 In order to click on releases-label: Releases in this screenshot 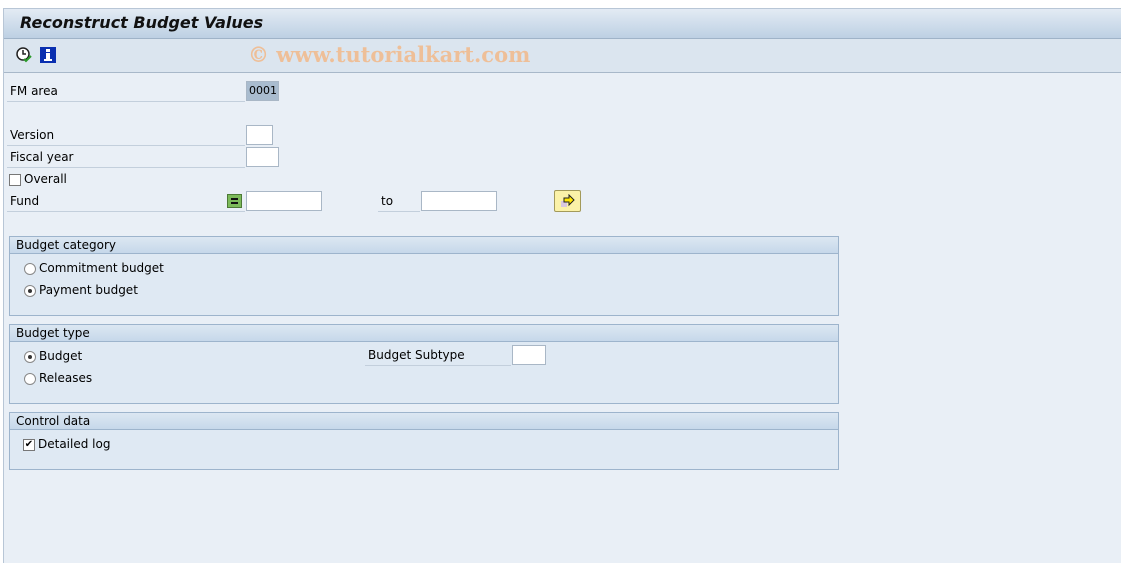, I will do `click(66, 378)`.